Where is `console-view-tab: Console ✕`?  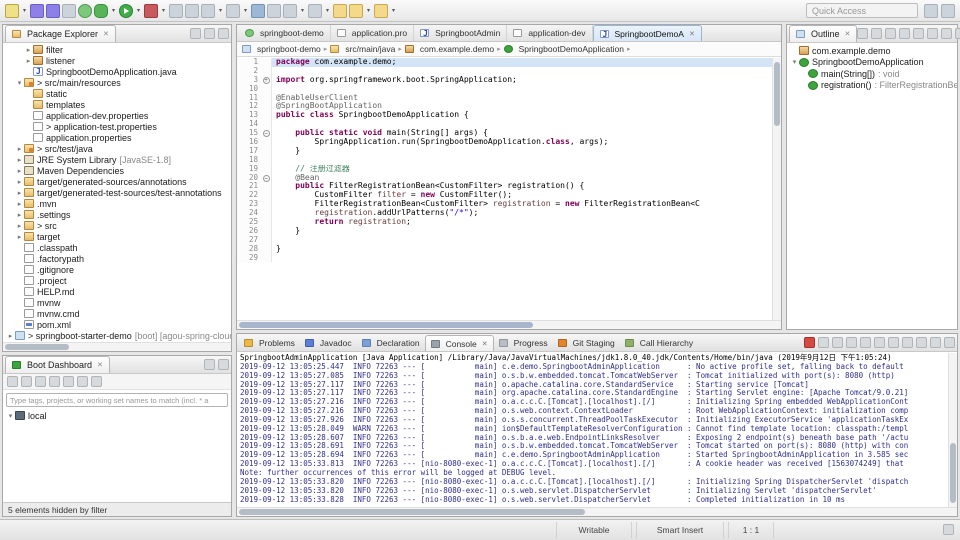 console-view-tab: Console ✕ is located at coordinates (459, 343).